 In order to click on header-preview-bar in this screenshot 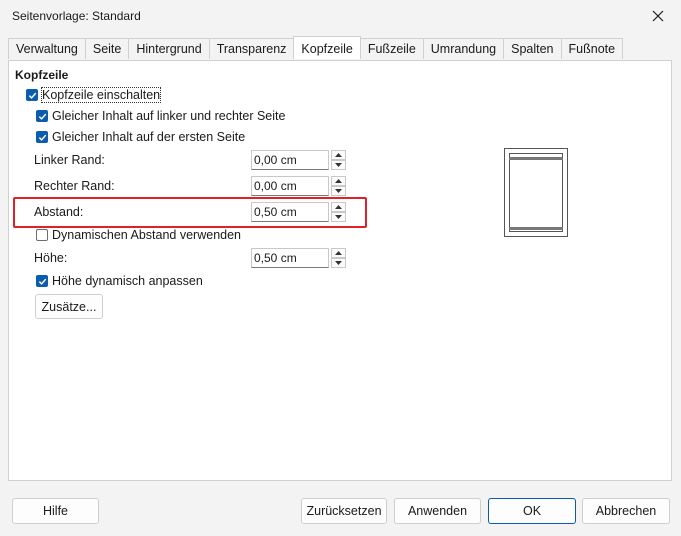, I will do `click(536, 158)`.